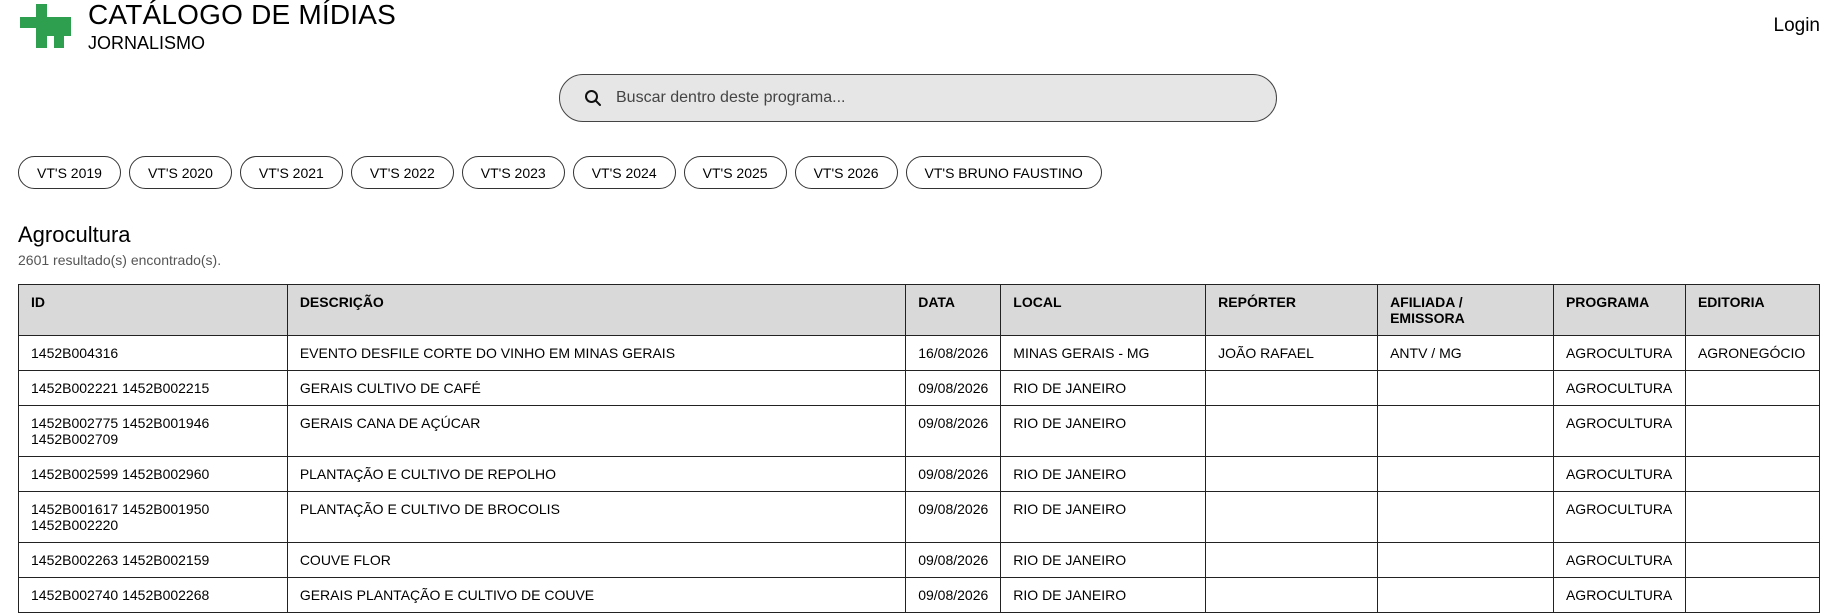  Describe the element at coordinates (596, 388) in the screenshot. I see `cell-descricao: GERAIS CULTIVO DE CAFÉ` at that location.